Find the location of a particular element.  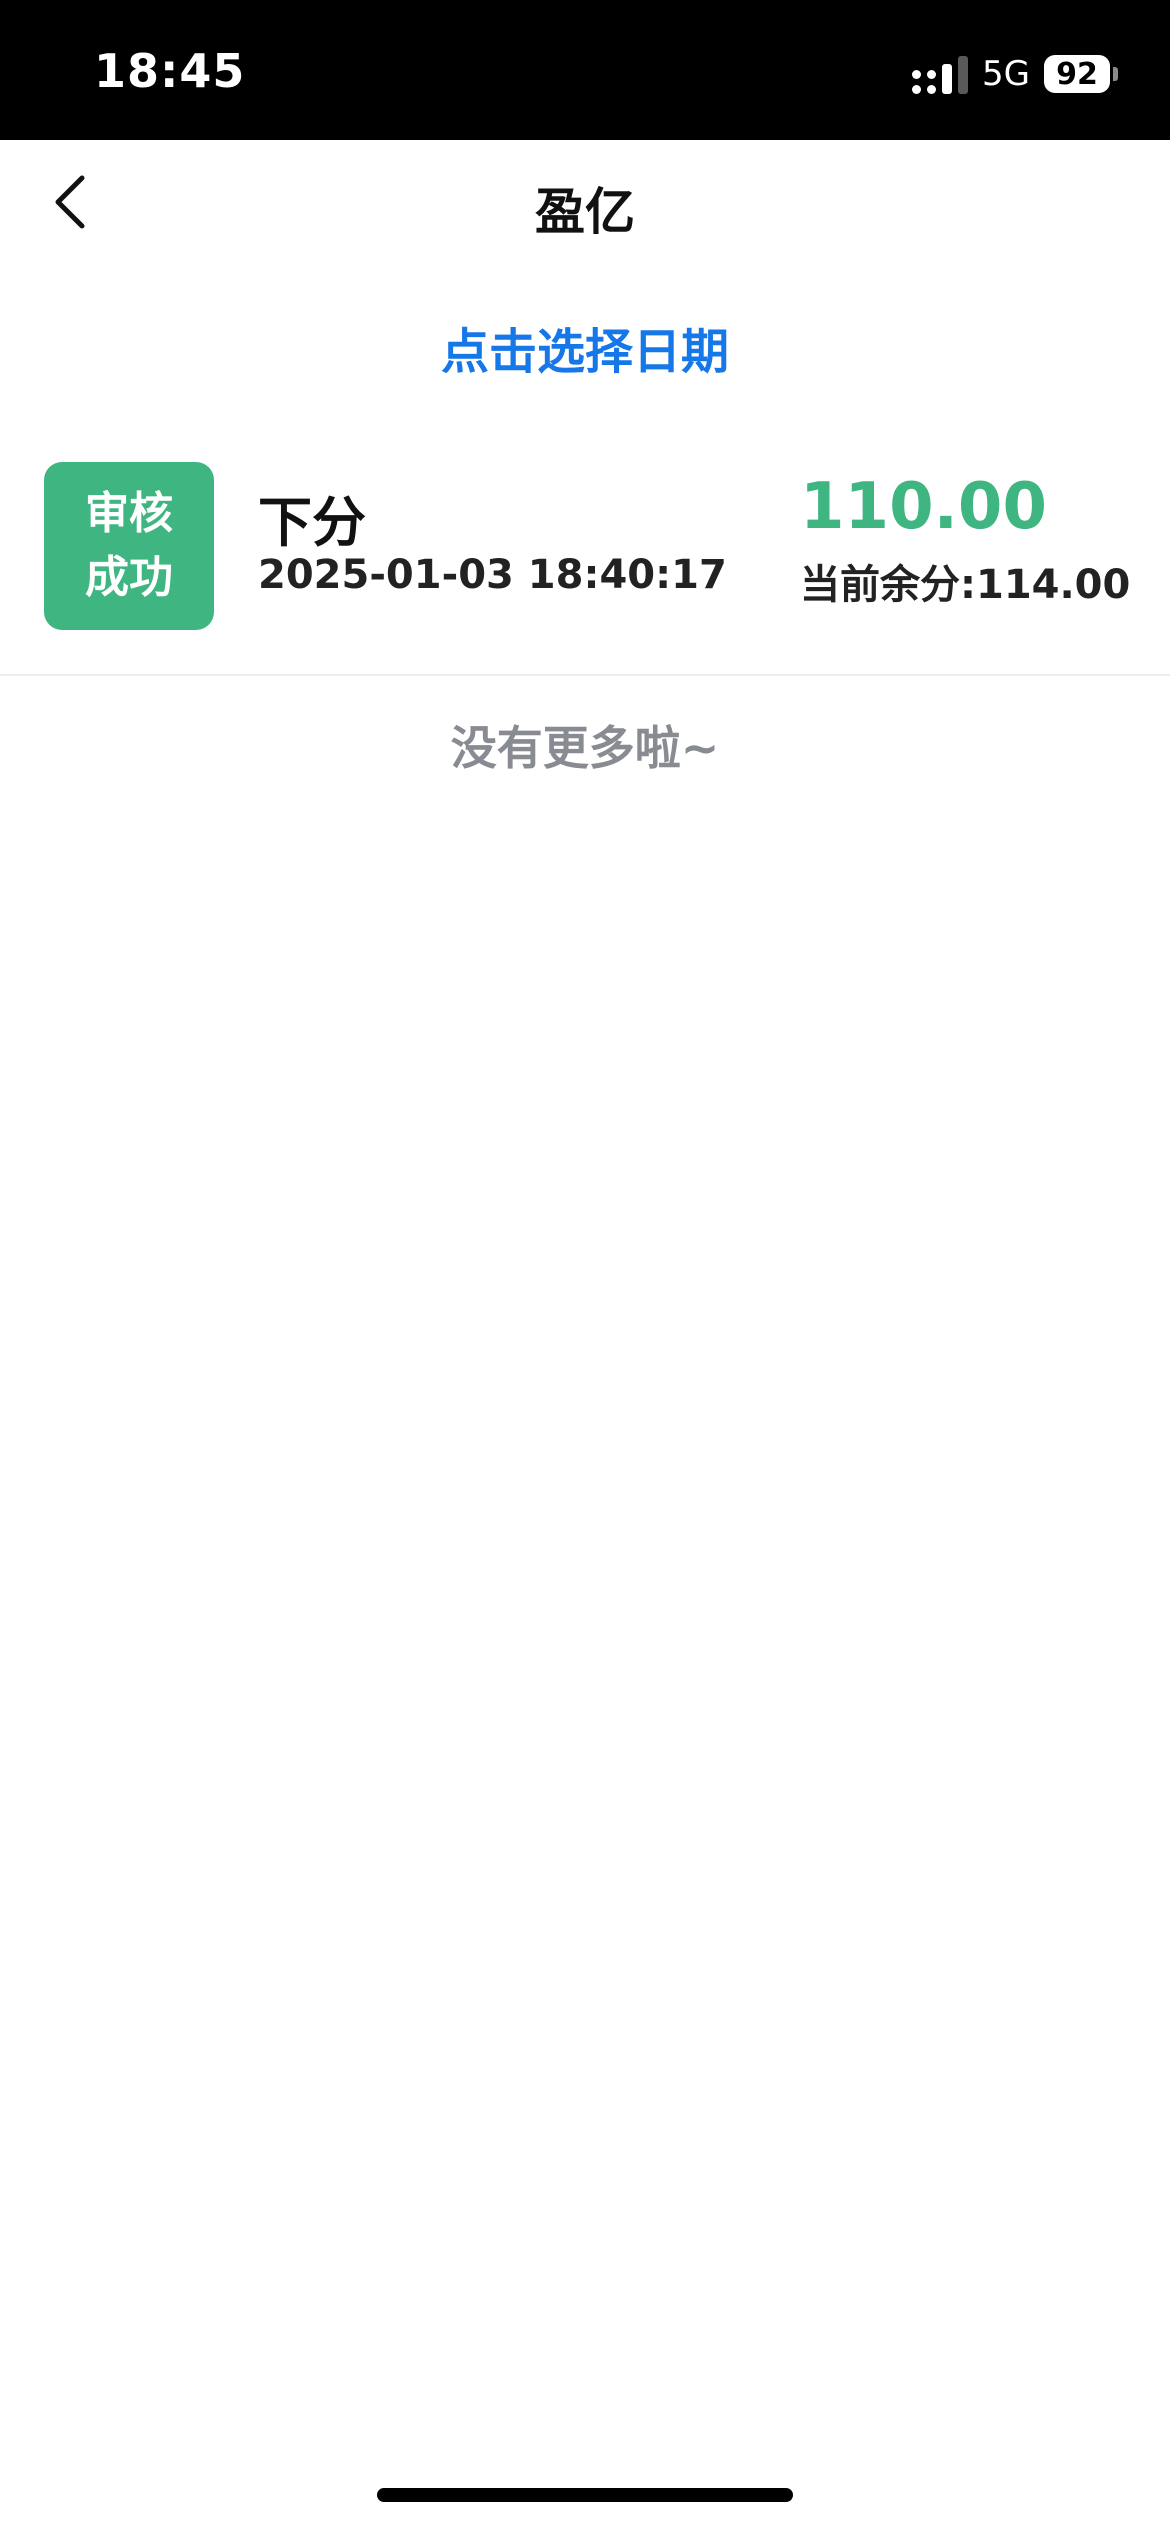

record-balance: 当前余分:114.00 is located at coordinates (965, 585).